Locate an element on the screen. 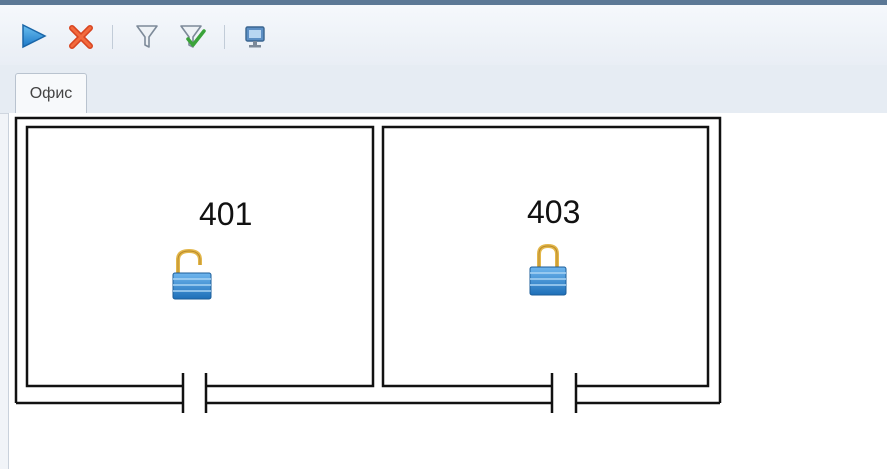 This screenshot has width=887, height=469. filter-button is located at coordinates (147, 36).